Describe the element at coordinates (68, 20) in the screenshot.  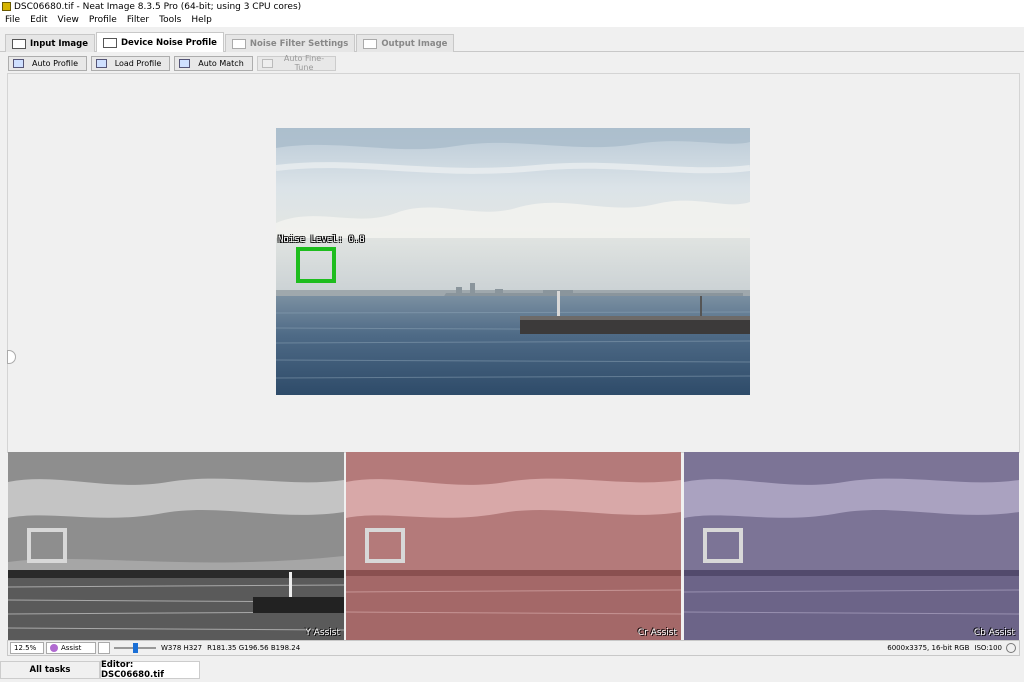
I see `menu-view: View` at that location.